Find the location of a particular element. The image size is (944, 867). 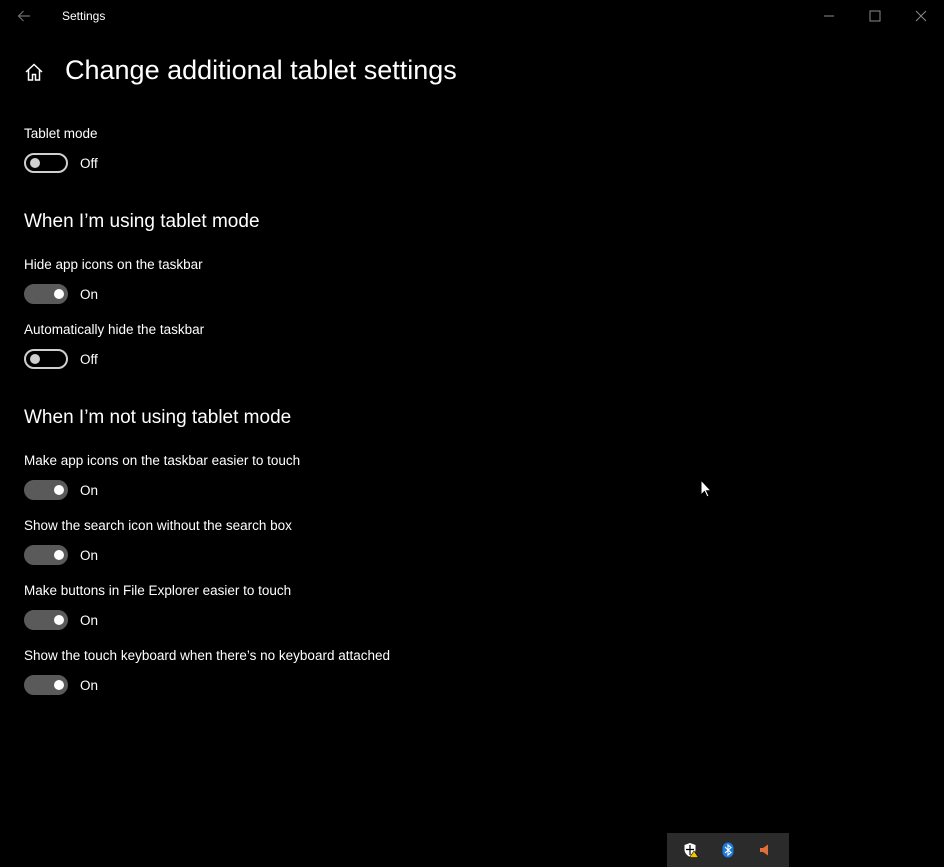

hide-app-icons-toggle is located at coordinates (46, 294).